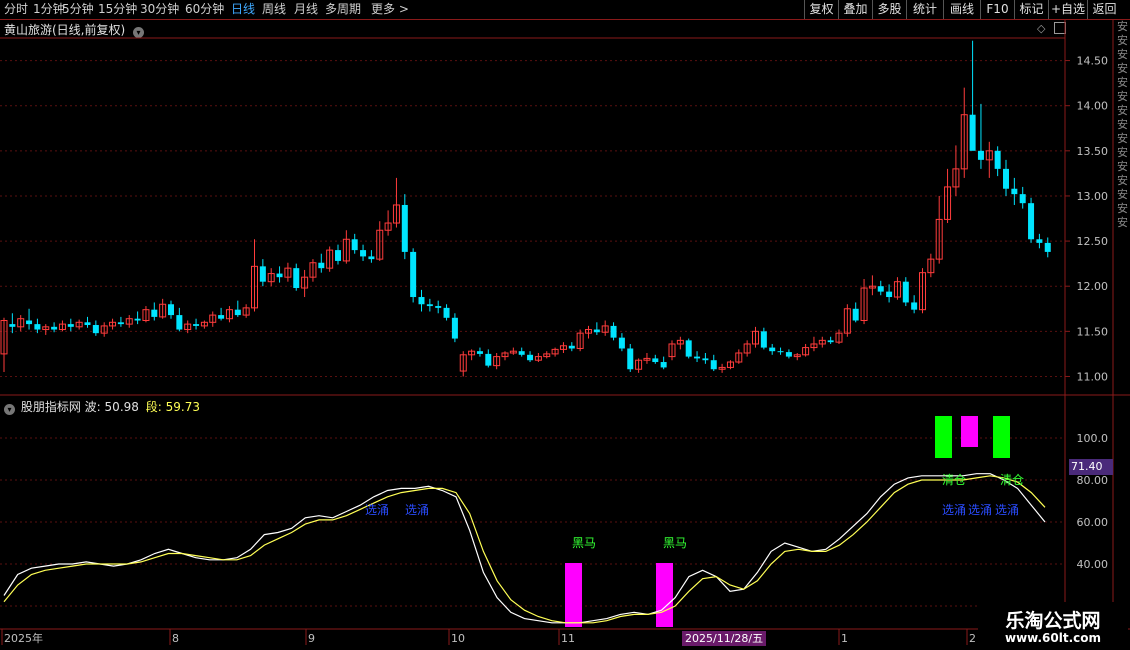 Image resolution: width=1130 pixels, height=650 pixels. What do you see at coordinates (1093, 331) in the screenshot?
I see `price-tick-label: 11.50` at bounding box center [1093, 331].